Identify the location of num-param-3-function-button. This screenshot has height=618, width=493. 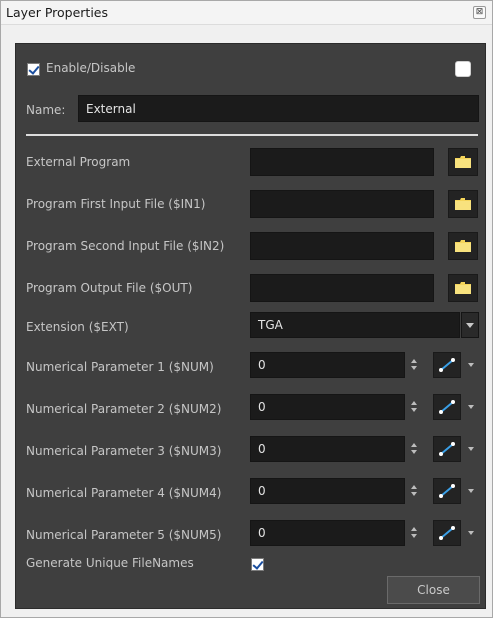
(447, 449).